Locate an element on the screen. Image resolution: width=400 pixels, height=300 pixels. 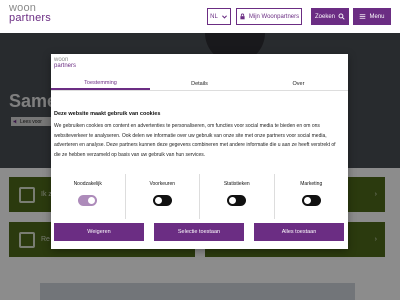
deny-button: Weigeren is located at coordinates (99, 232).